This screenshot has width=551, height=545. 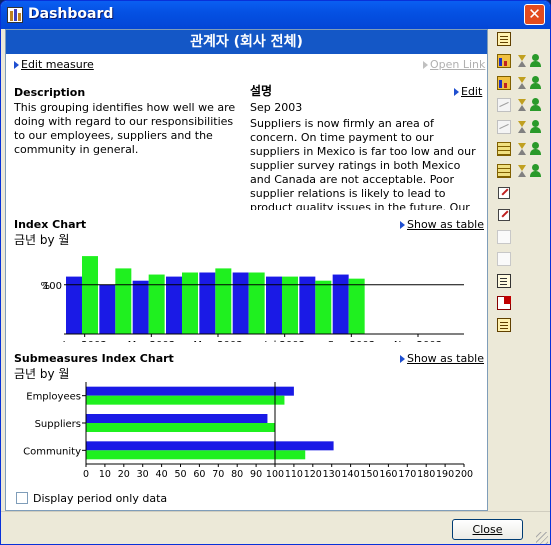 I want to click on x-tick-label: 170, so click(x=407, y=474).